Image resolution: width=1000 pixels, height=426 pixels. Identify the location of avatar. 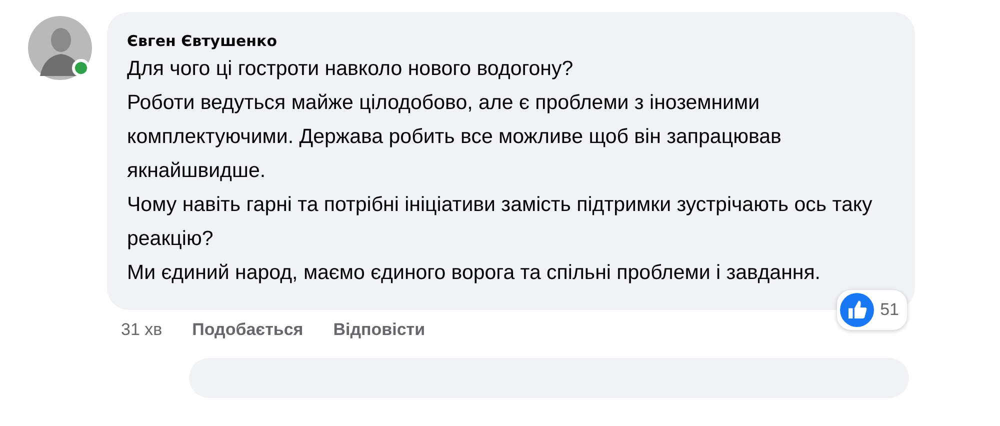
(60, 48).